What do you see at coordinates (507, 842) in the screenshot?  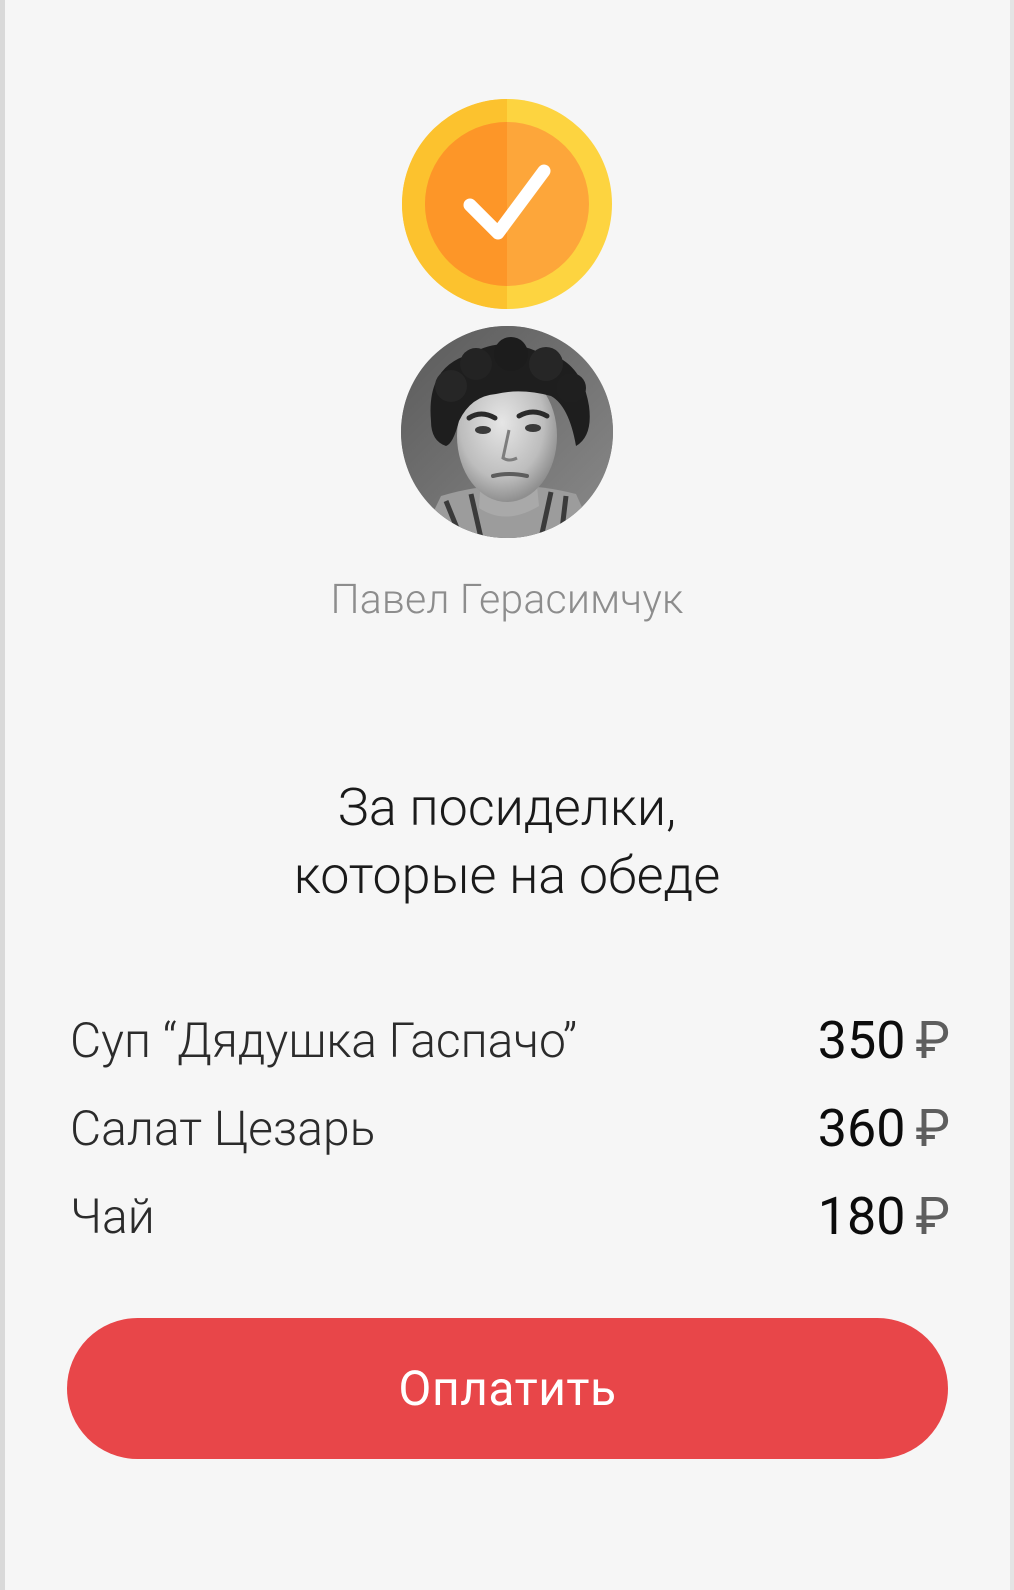 I see `bill-title: За посиделки, которые на обеде` at bounding box center [507, 842].